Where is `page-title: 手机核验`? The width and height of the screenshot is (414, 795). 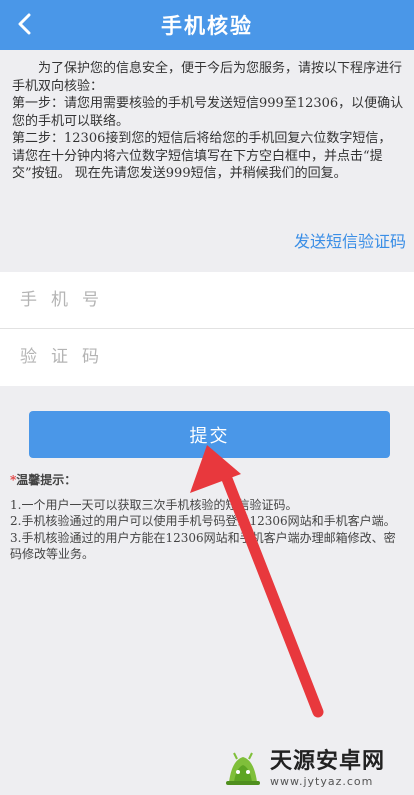
page-title: 手机核验 is located at coordinates (207, 26).